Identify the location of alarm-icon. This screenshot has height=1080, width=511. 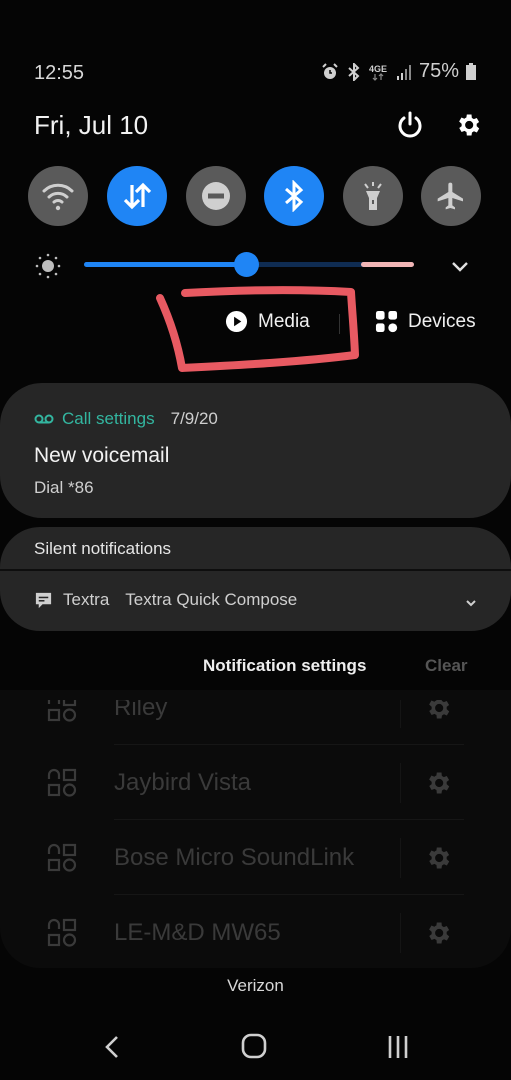
(330, 70).